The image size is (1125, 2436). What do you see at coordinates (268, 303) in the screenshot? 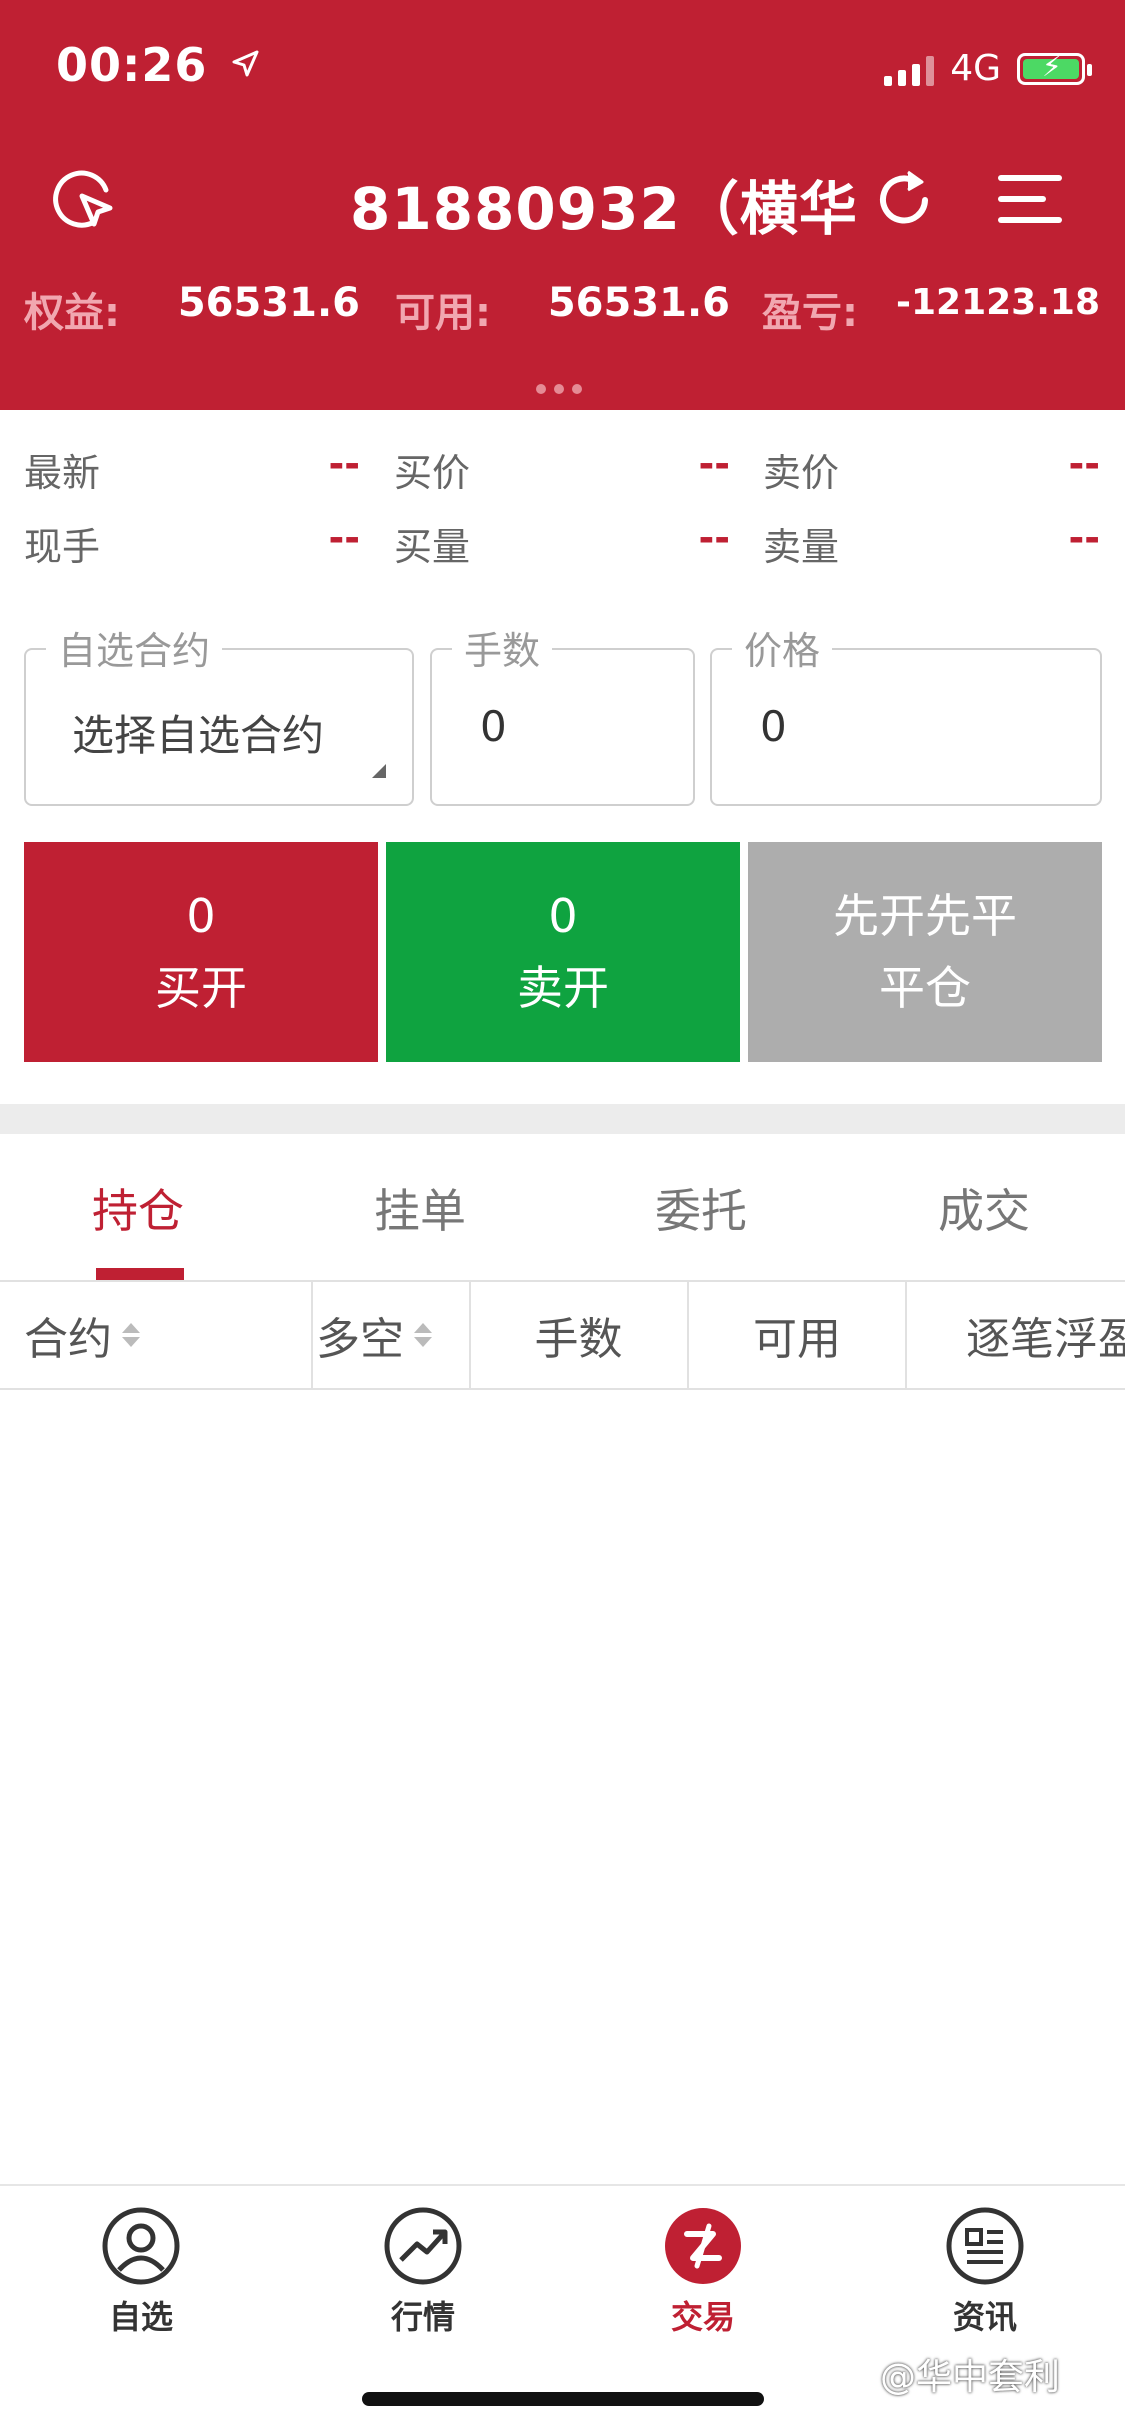
I see `equity-value: 56531.6` at bounding box center [268, 303].